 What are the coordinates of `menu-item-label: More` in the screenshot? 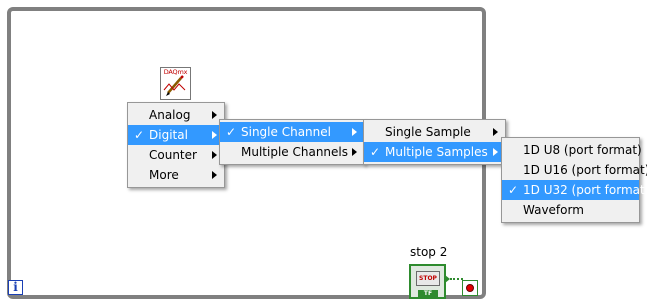 It's located at (164, 175).